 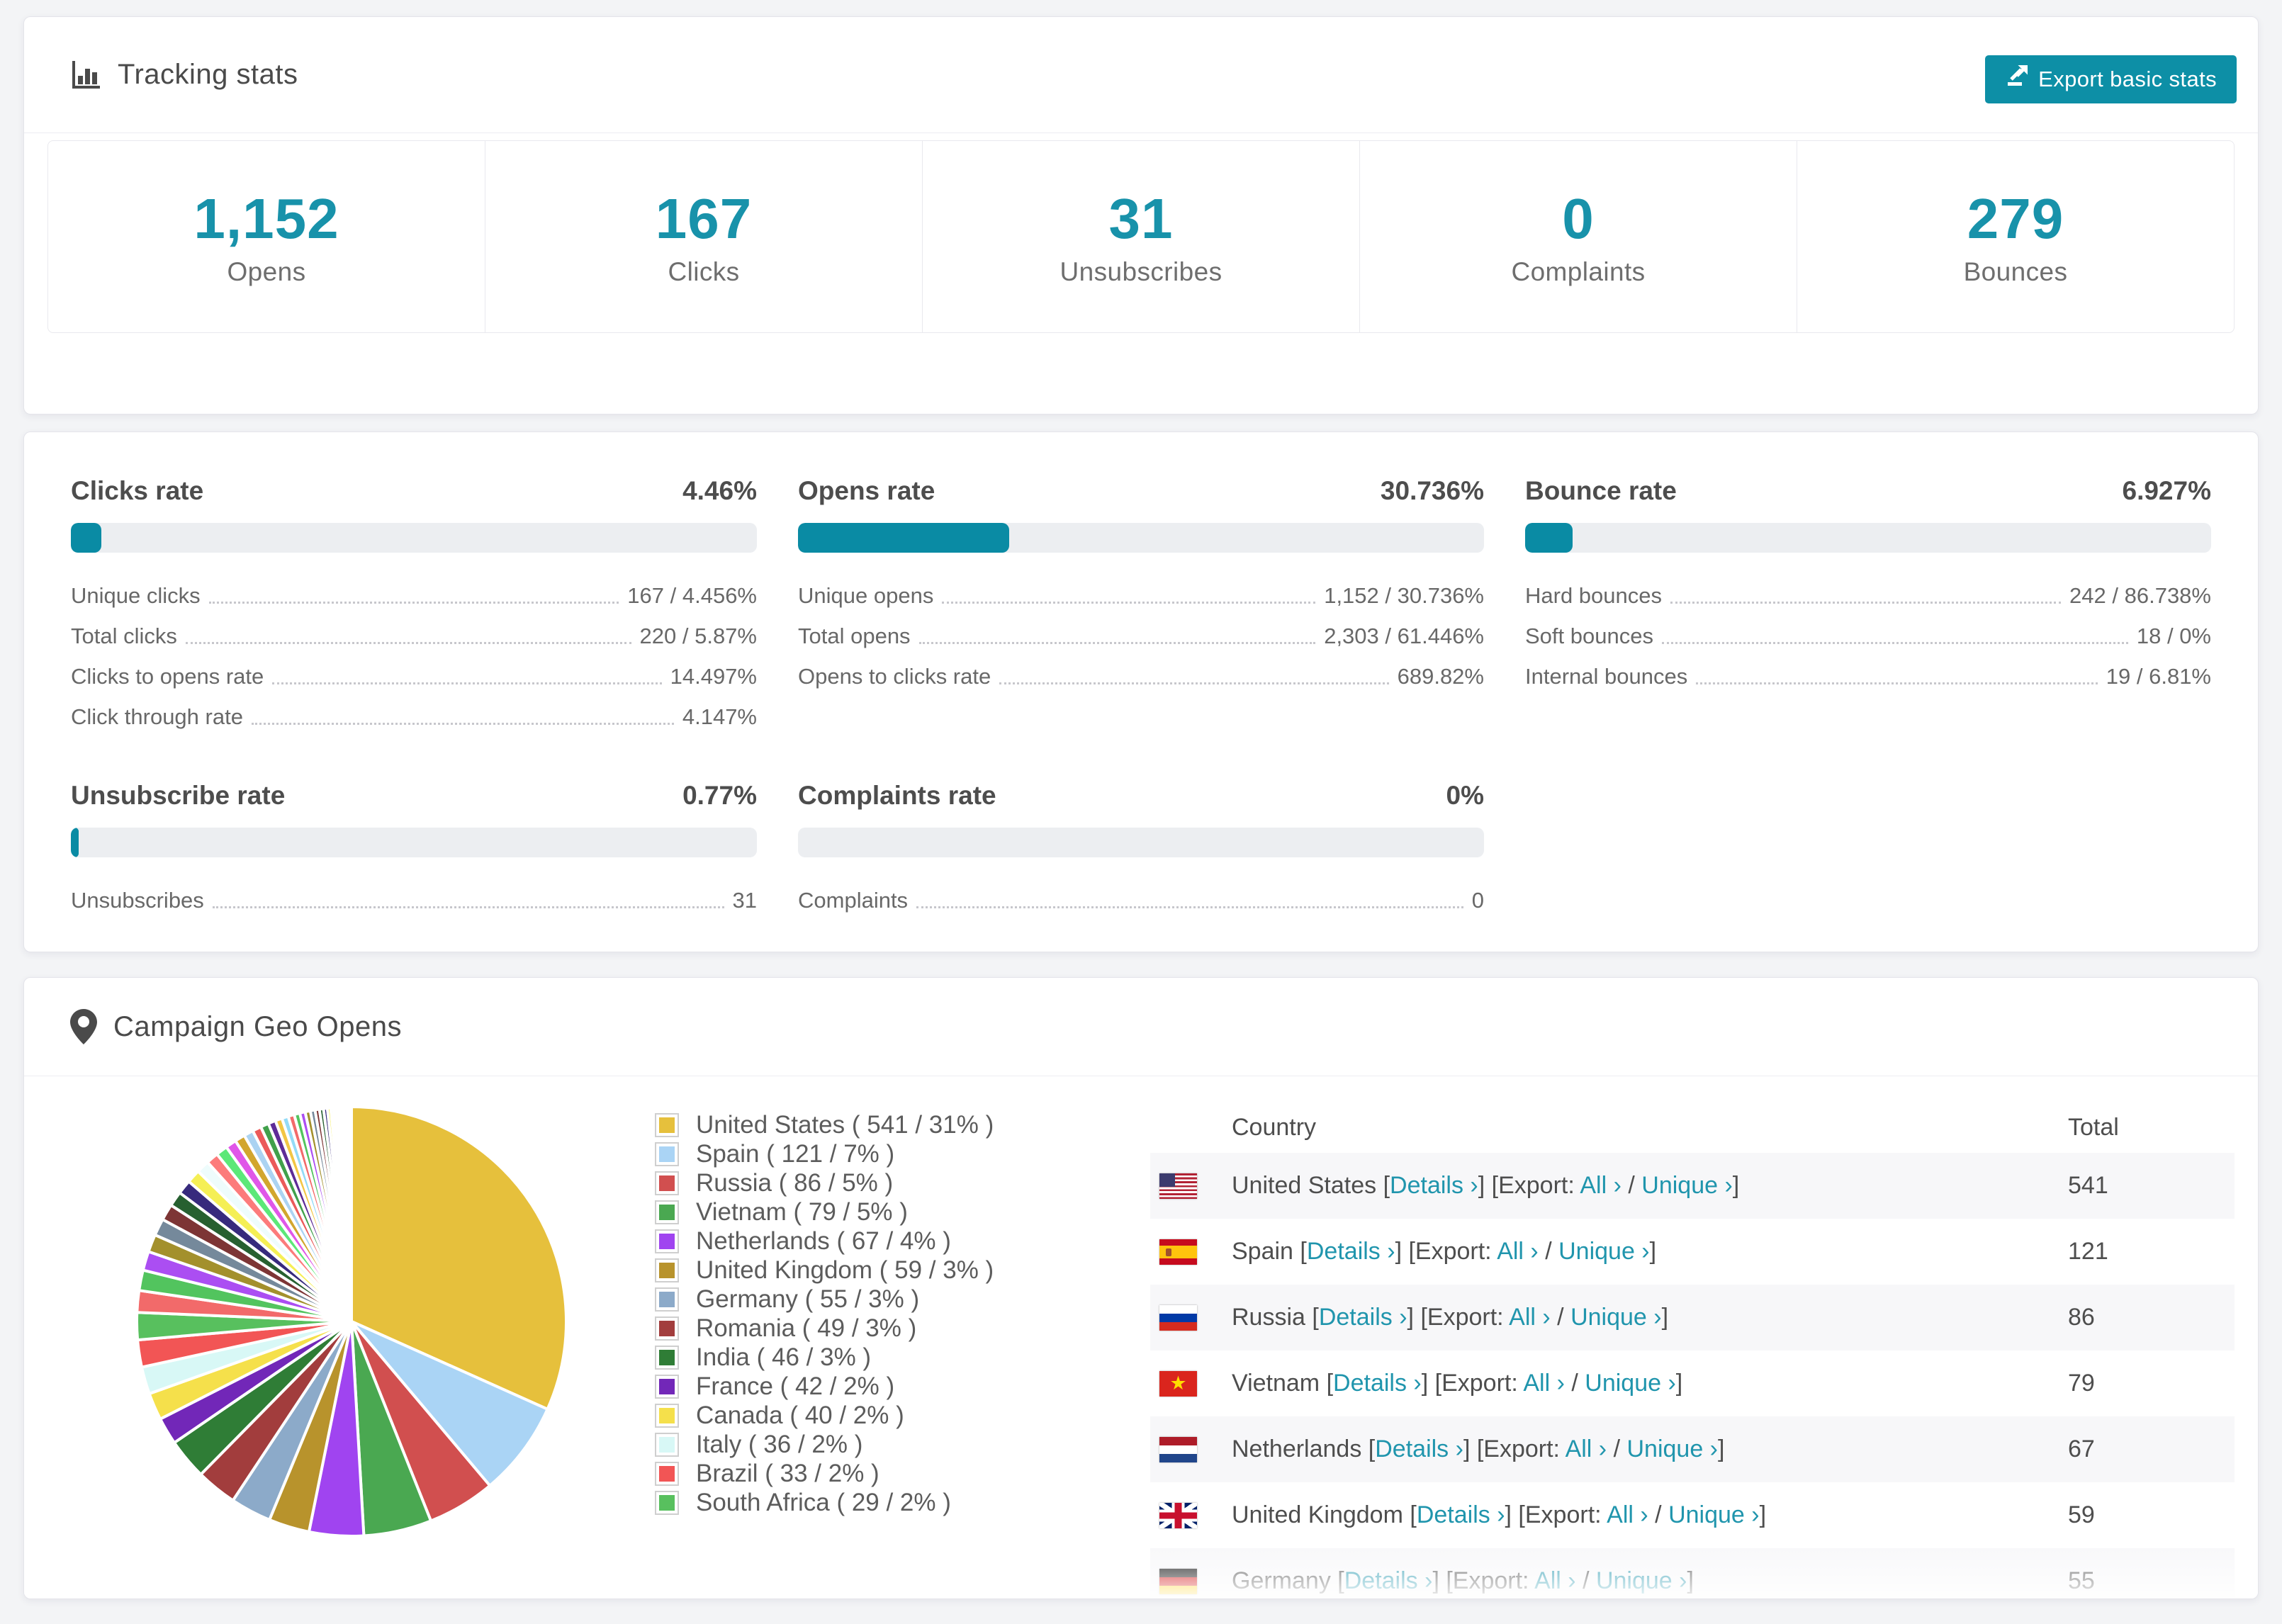 I want to click on legend-item: Spain ( 121 / 7% ), so click(x=866, y=1154).